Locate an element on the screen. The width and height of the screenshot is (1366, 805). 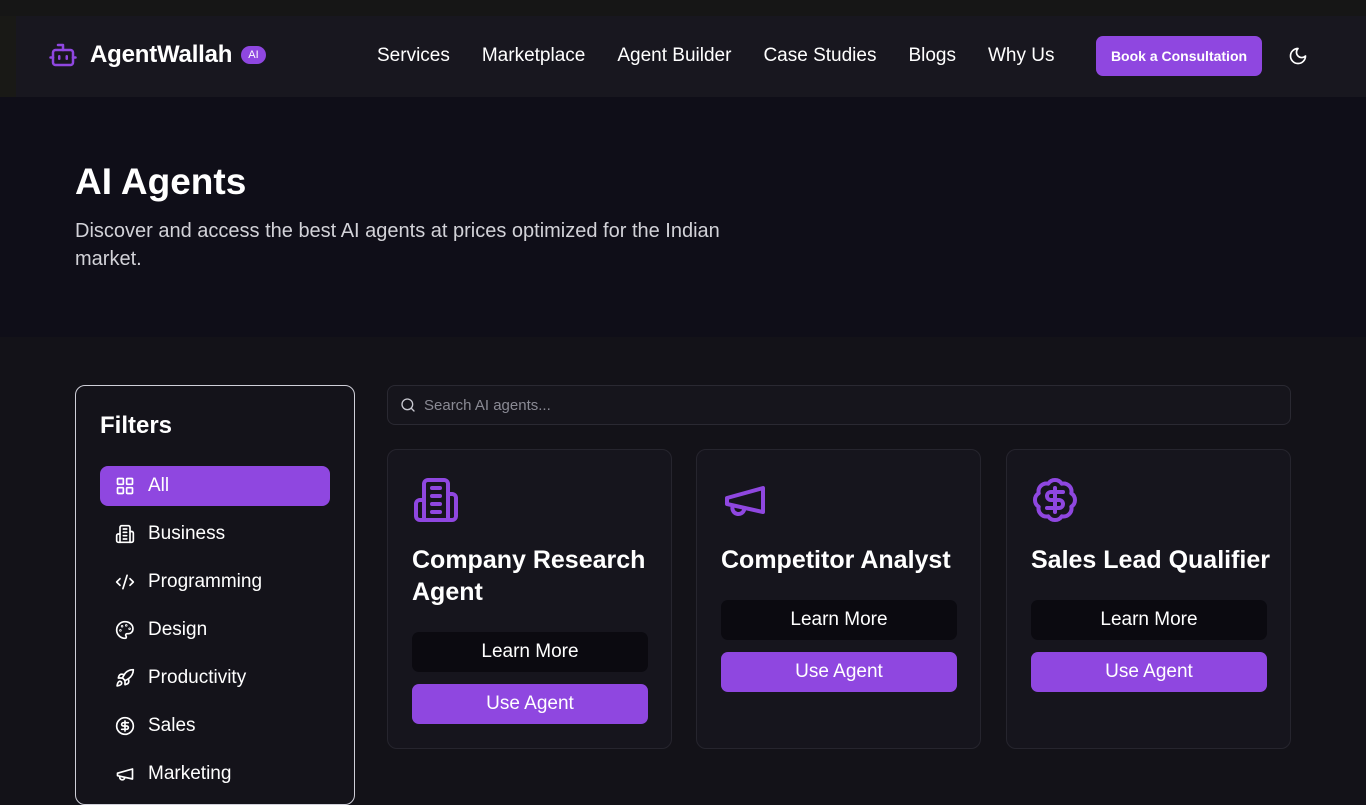
brand-name: AgentWallah is located at coordinates (161, 54).